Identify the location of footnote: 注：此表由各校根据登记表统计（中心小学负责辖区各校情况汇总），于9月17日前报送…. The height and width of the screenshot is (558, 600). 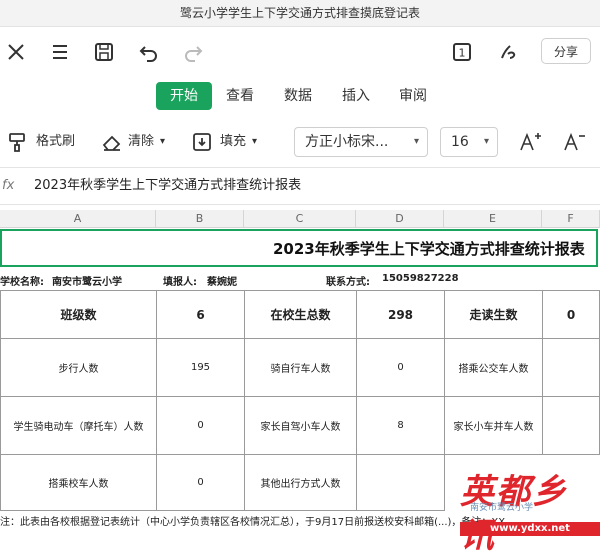
(253, 522).